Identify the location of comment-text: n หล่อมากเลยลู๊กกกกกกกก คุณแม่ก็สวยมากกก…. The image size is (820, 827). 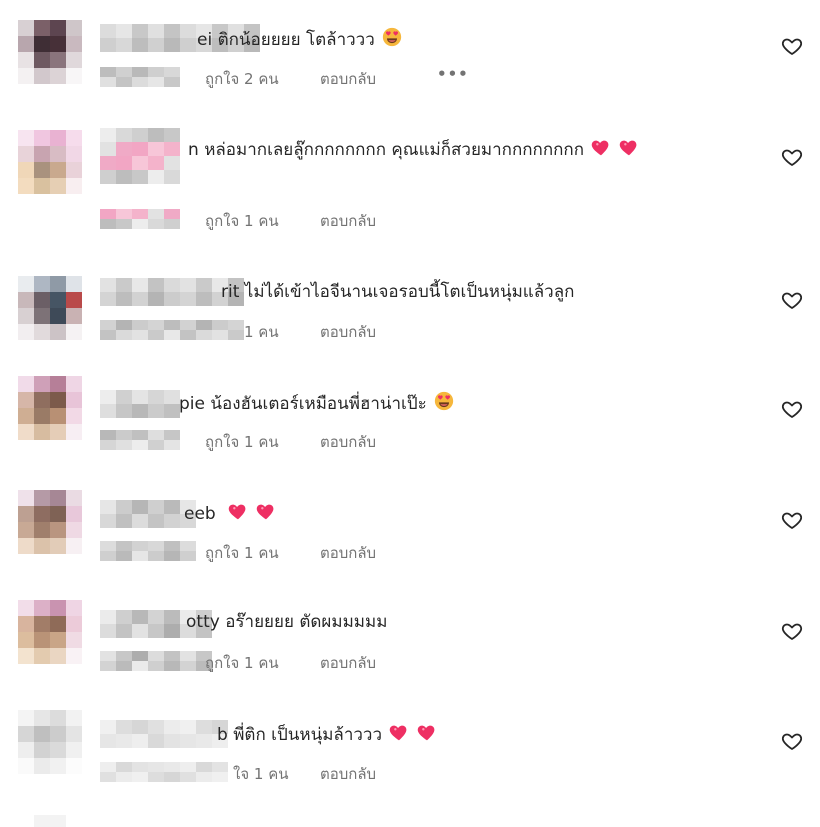
(414, 150).